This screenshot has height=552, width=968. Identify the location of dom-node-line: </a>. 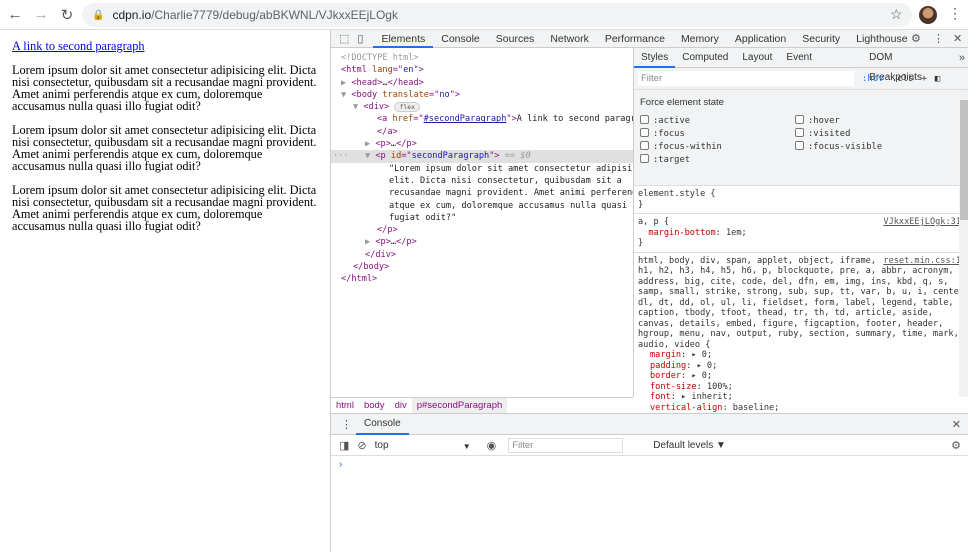
(482, 132).